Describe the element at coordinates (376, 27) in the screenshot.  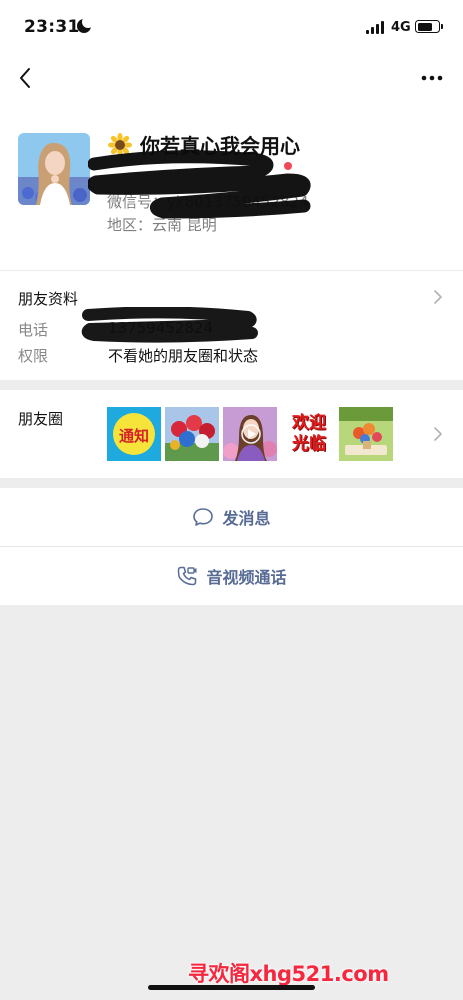
I see `signal-icon` at that location.